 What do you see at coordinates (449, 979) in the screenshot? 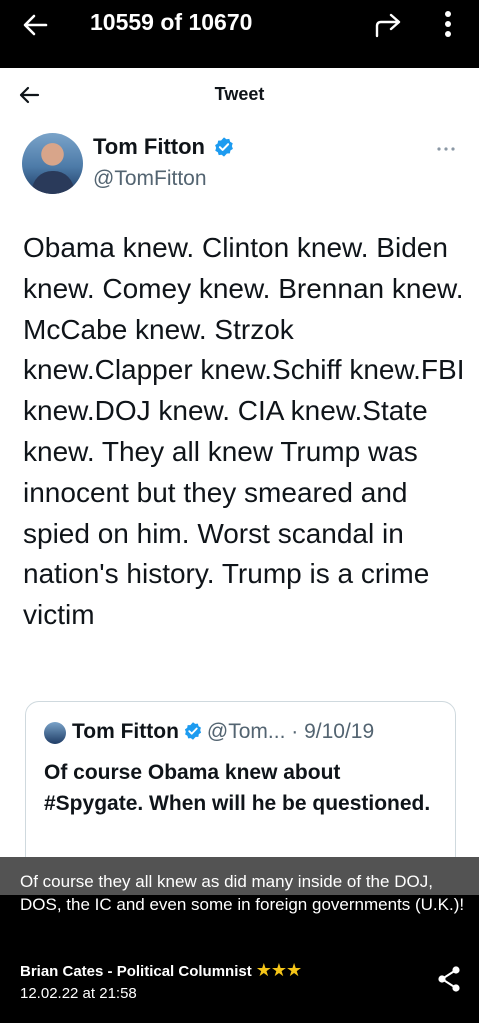
I see `share-icon` at bounding box center [449, 979].